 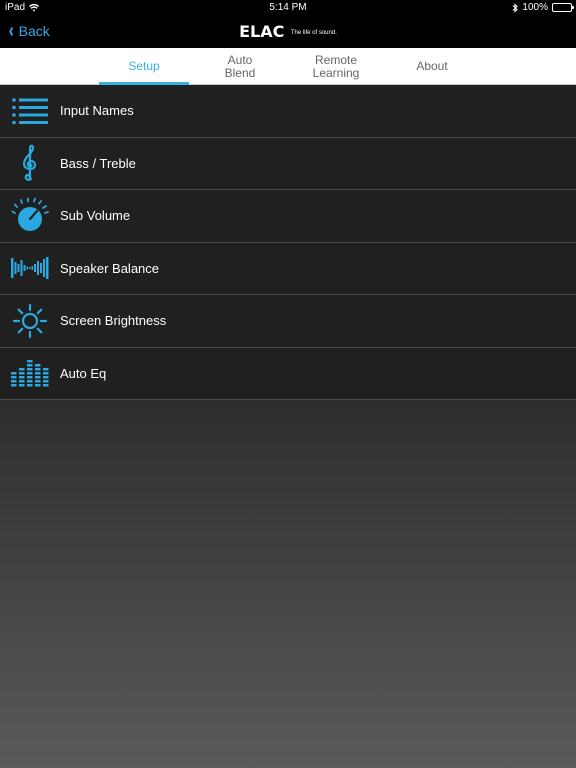 I want to click on tab-auto-blend: Auto Blend, so click(x=240, y=66).